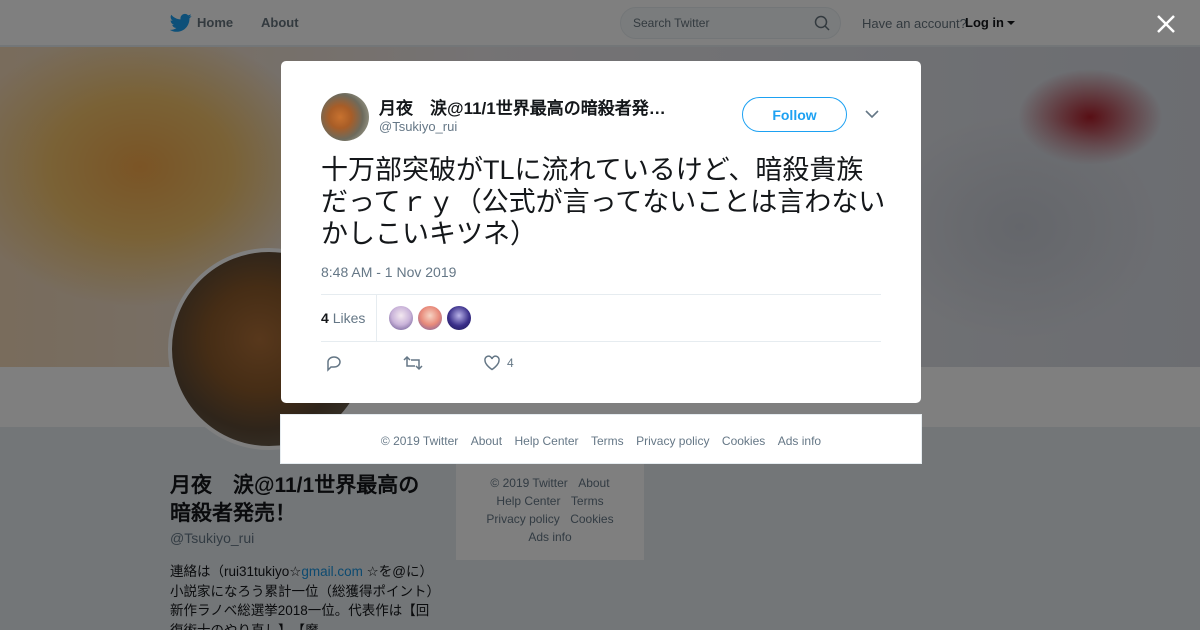  Describe the element at coordinates (601, 363) in the screenshot. I see `tweet-actions: 4` at that location.